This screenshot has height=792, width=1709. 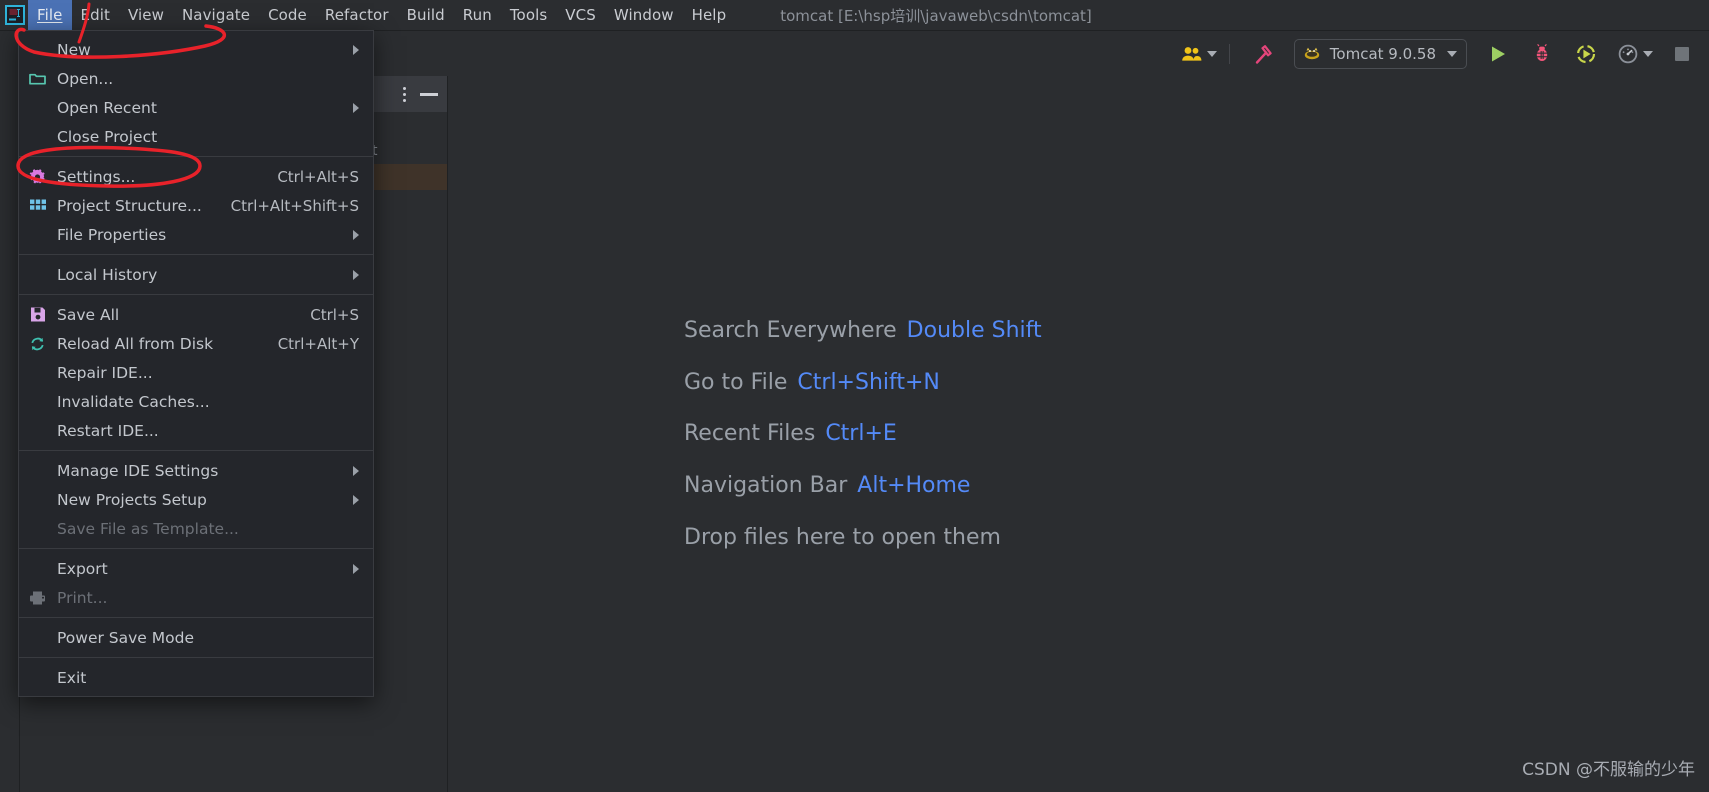 I want to click on profiler-button, so click(x=1635, y=54).